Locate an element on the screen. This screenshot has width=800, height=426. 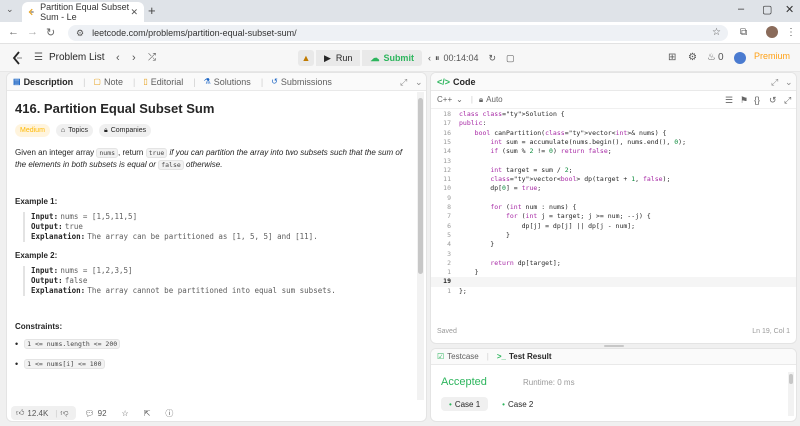
problem-list-button: ☰ Problem List is located at coordinates (69, 57).